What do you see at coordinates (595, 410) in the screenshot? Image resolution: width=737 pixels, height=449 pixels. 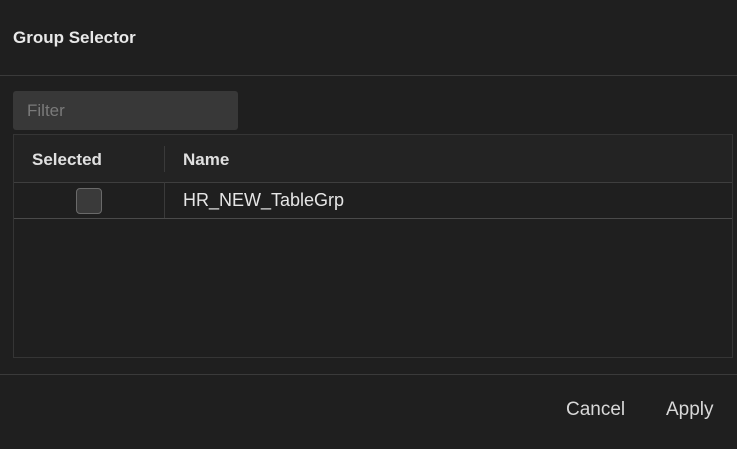 I see `cancel-button: Cancel` at bounding box center [595, 410].